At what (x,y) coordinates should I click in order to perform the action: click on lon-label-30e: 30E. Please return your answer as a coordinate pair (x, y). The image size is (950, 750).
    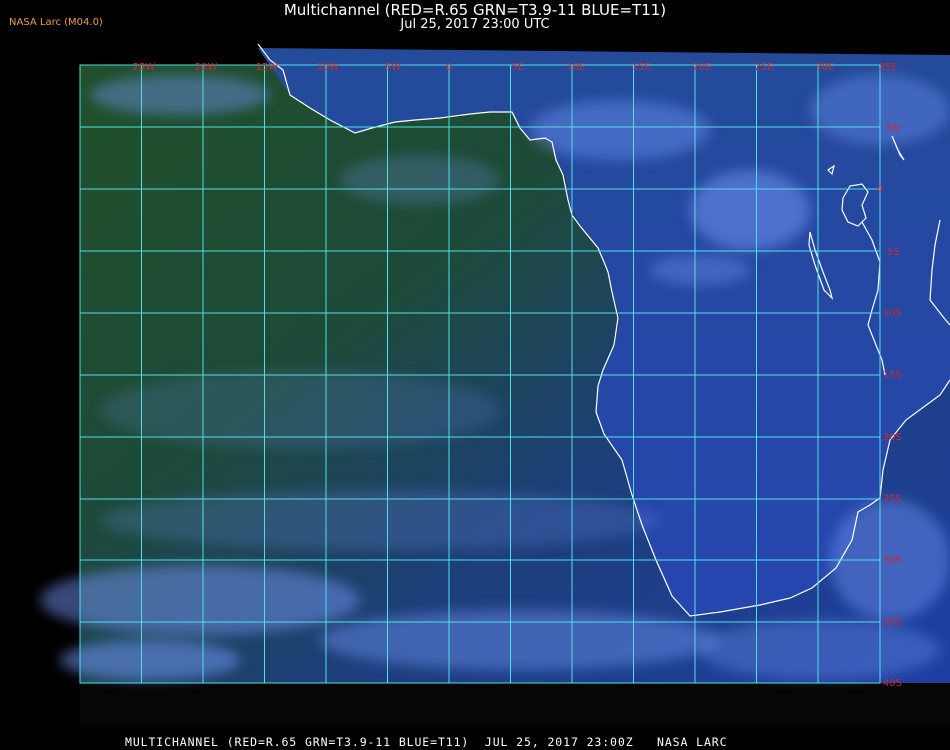
    Looking at the image, I should click on (824, 67).